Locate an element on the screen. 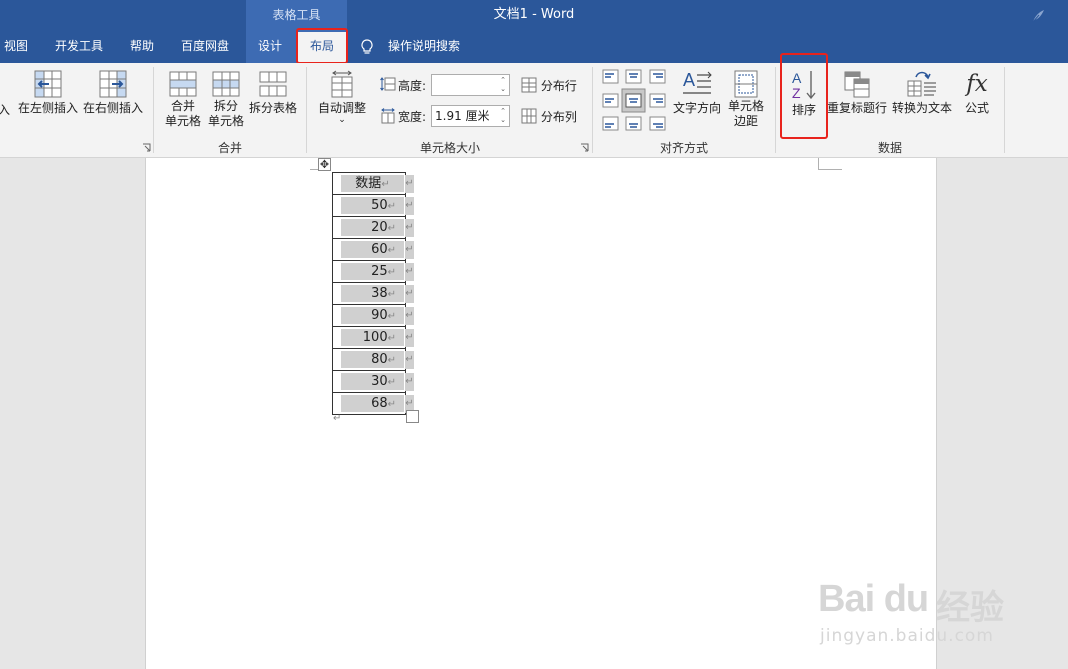 This screenshot has height=669, width=1068. distribute-rows-button: 分布行 is located at coordinates (549, 85).